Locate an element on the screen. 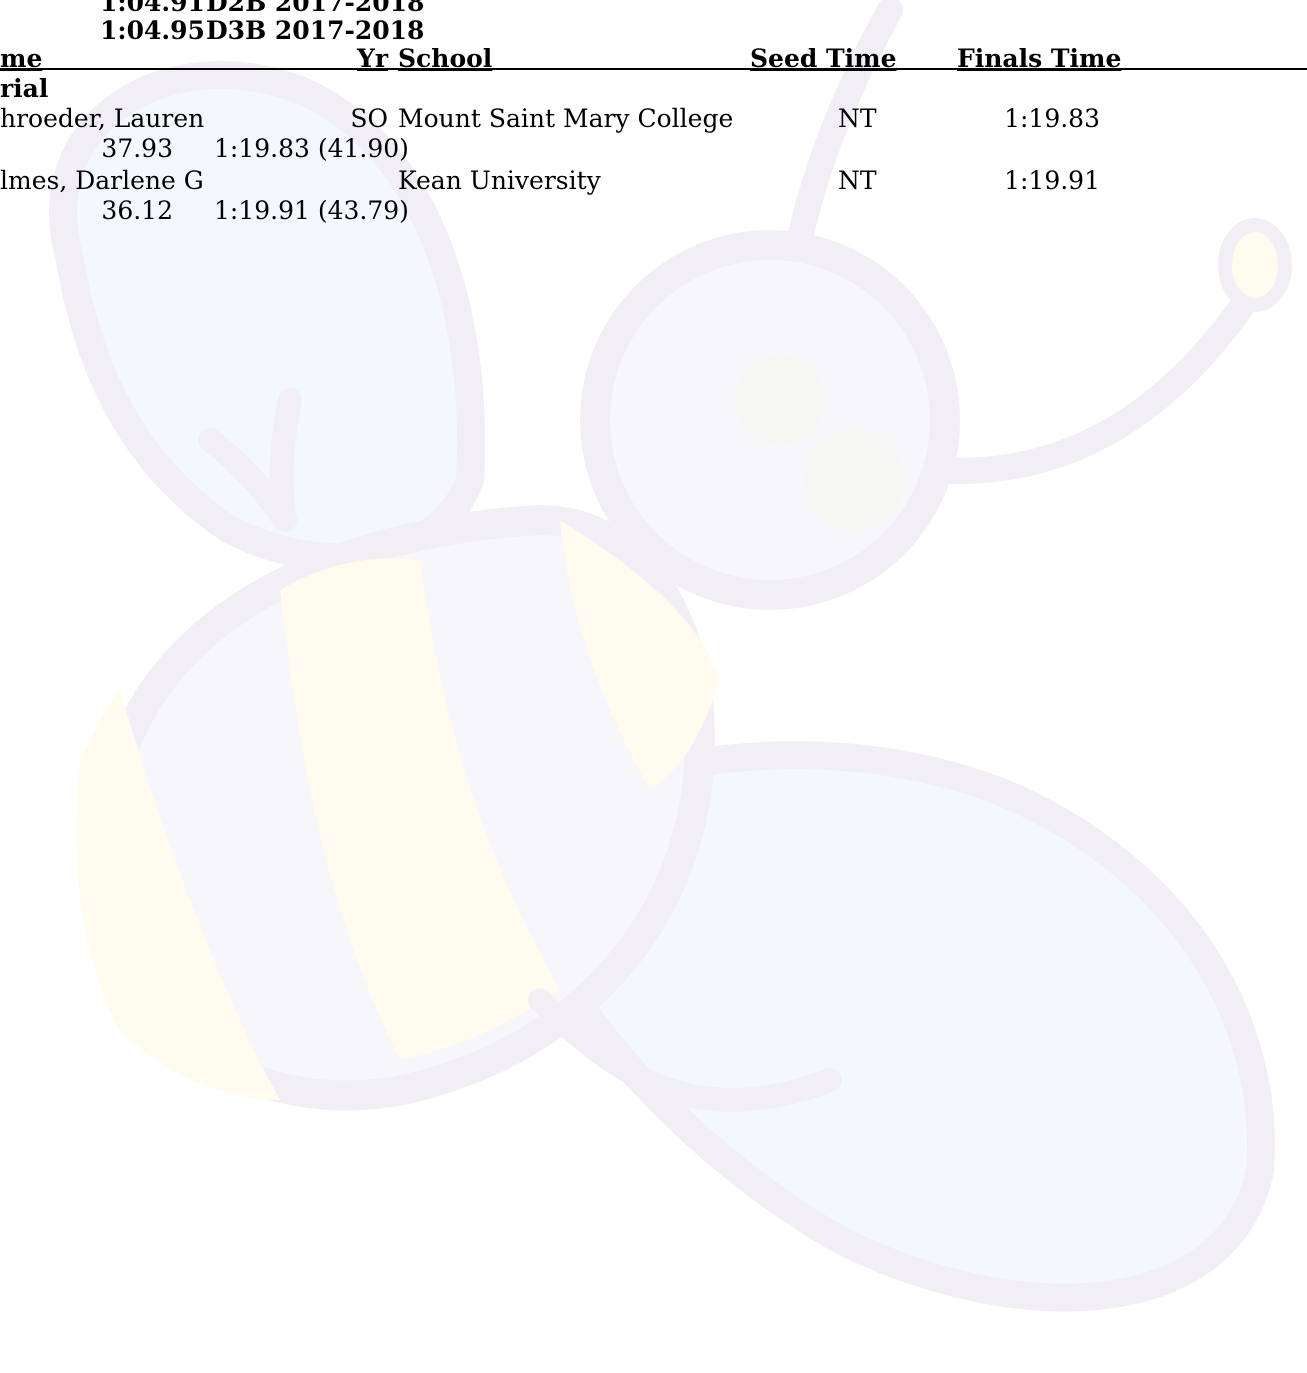  swimmer-name: lmes, Darlene G is located at coordinates (102, 180).